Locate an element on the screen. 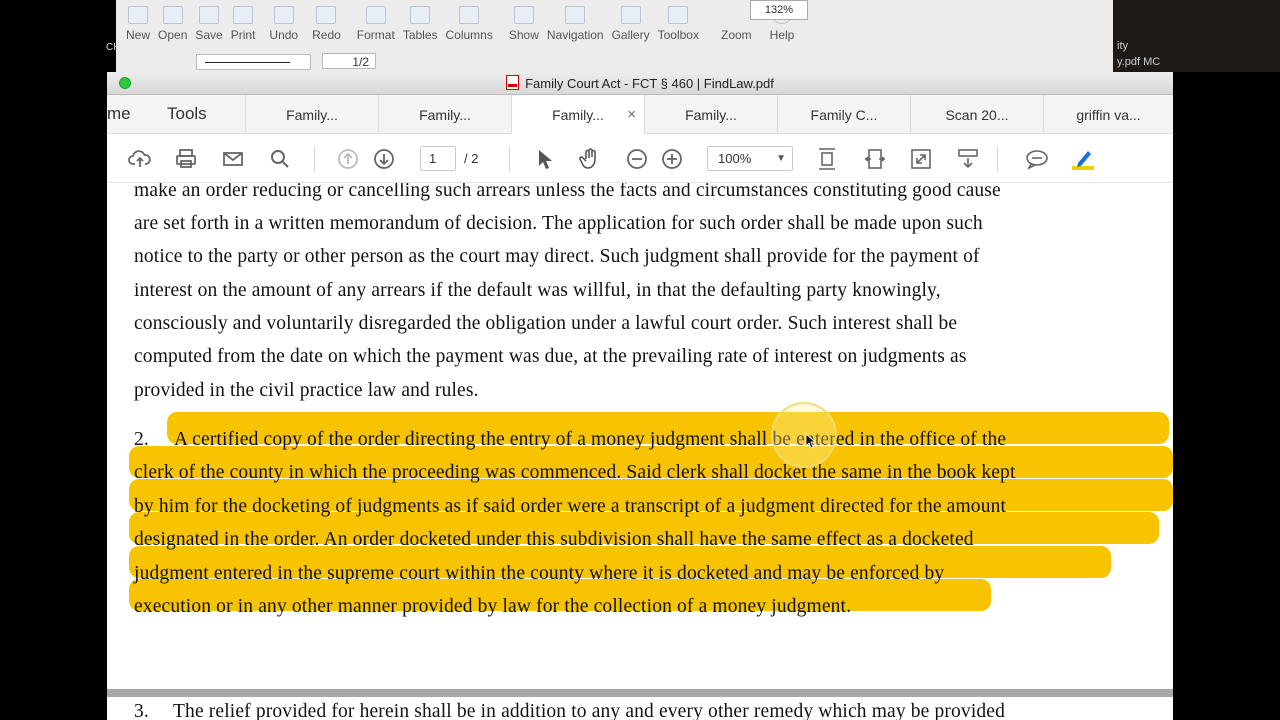 This screenshot has height=720, width=1280. comment-icon is located at coordinates (1037, 159).